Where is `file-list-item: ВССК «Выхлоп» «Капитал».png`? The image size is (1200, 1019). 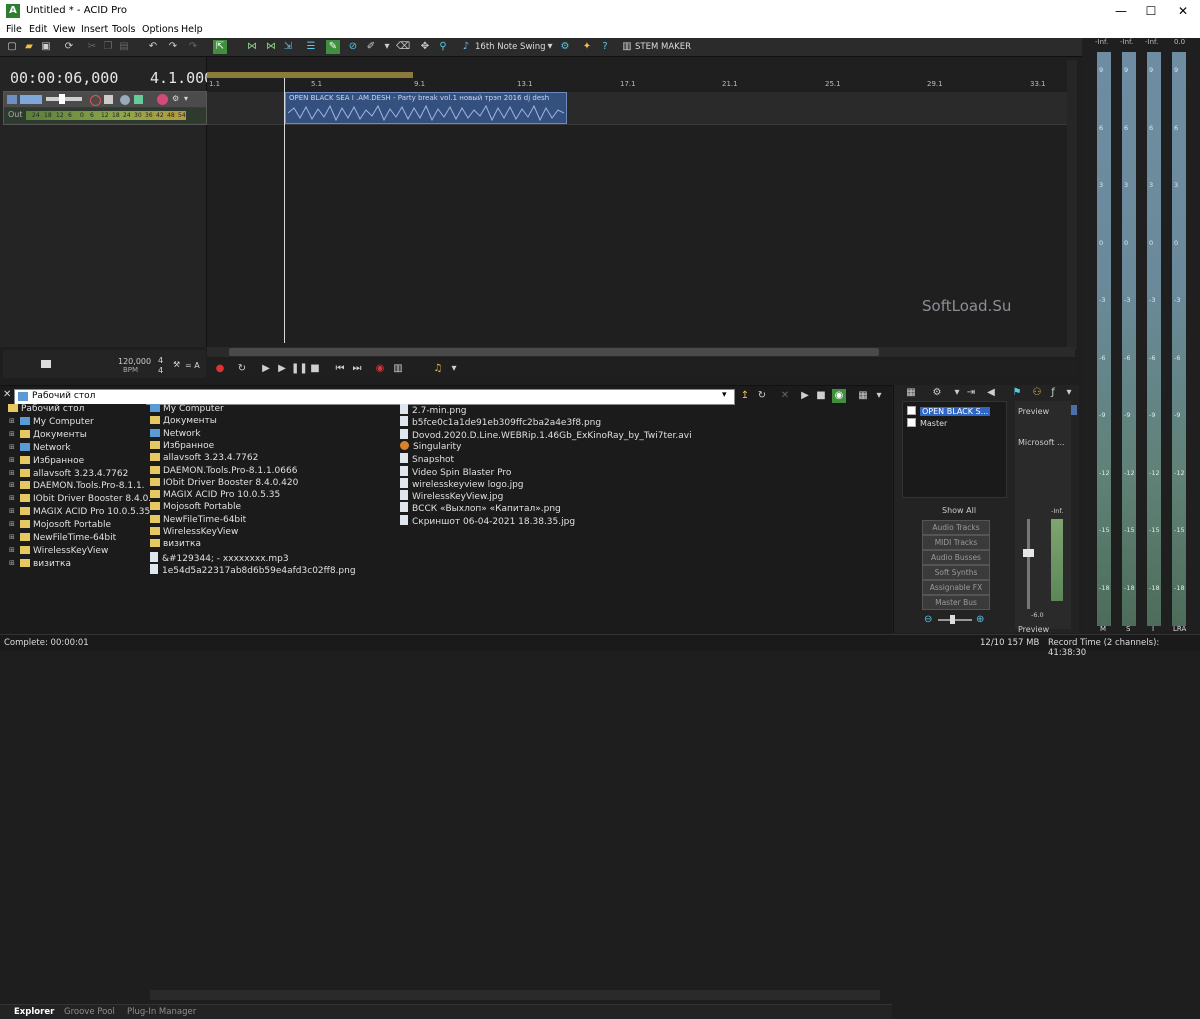
file-list-item: ВССК «Выхлоп» «Капитал».png is located at coordinates (480, 508).